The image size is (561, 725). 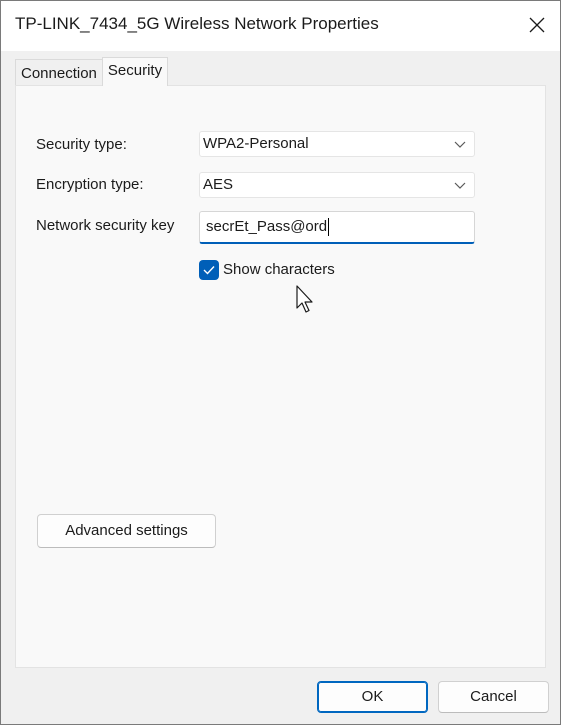 What do you see at coordinates (218, 184) in the screenshot?
I see `encryption-type-value: AES` at bounding box center [218, 184].